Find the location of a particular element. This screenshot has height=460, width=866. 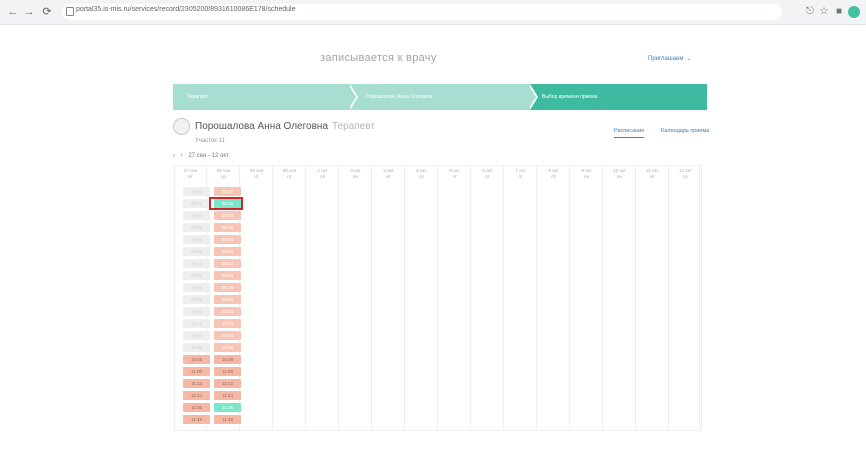

date-range-nav: ‹ › 27 сен - 12 окт is located at coordinates (203, 156).